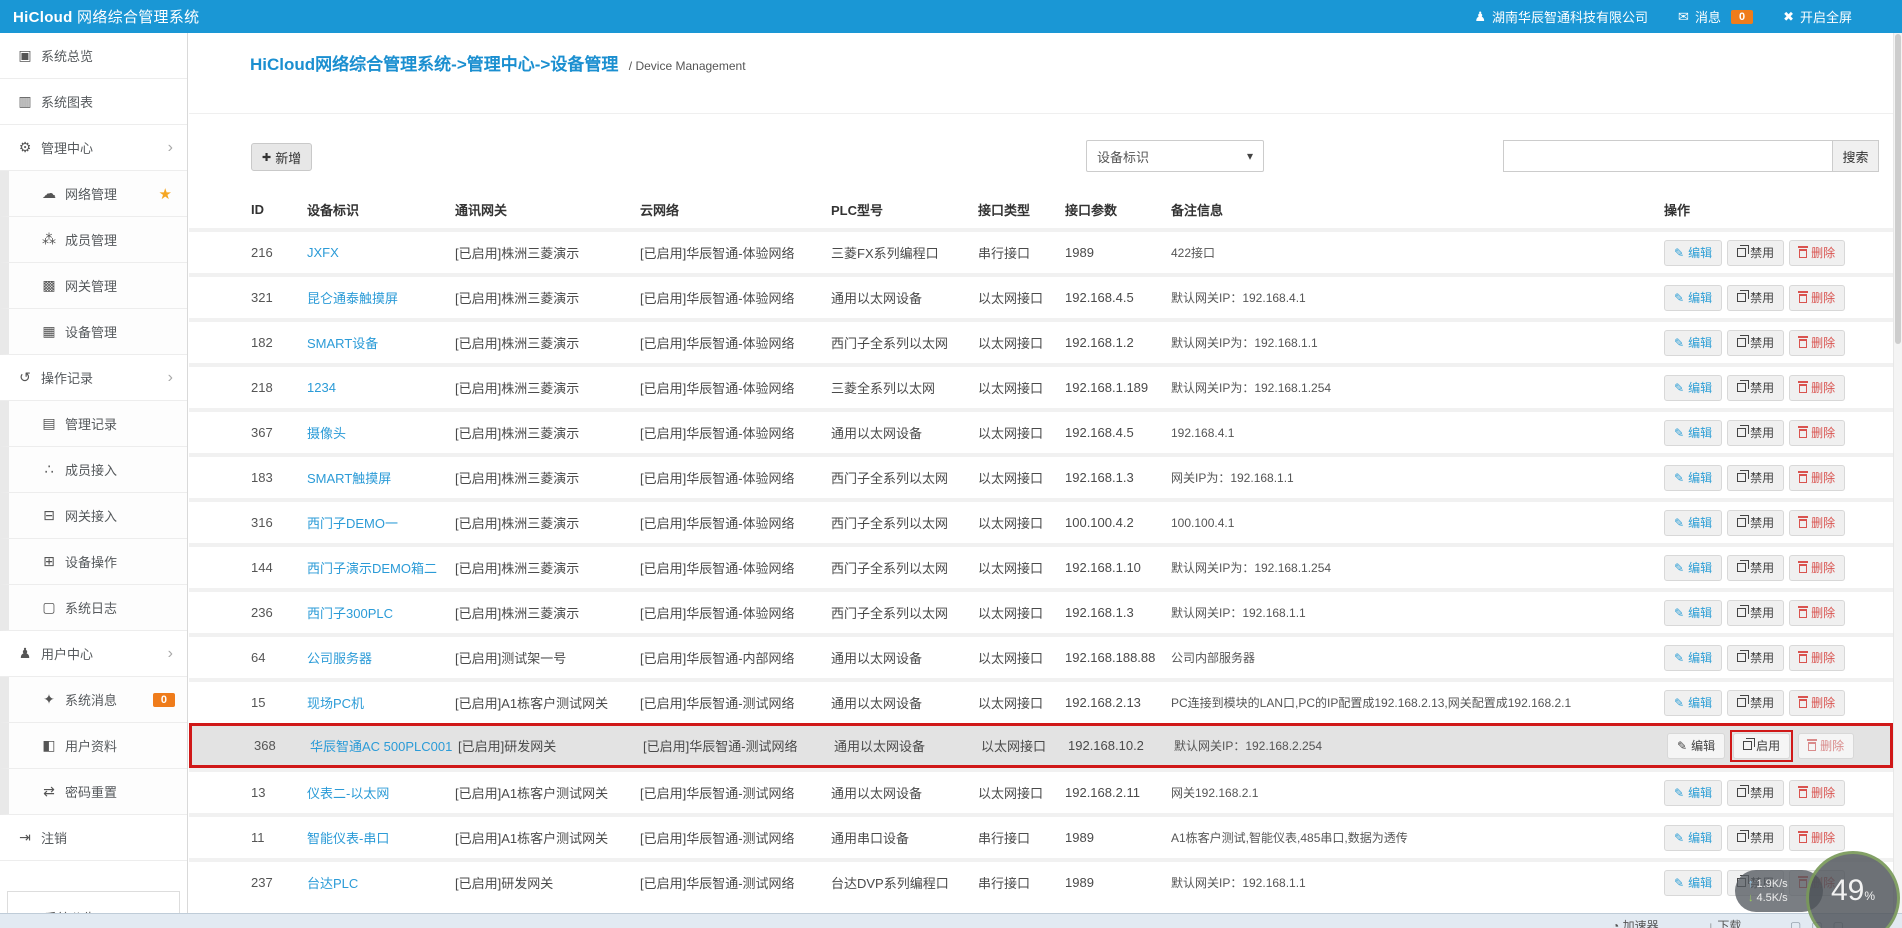  What do you see at coordinates (1724, 922) in the screenshot?
I see `download-item: ↓ 下载` at bounding box center [1724, 922].